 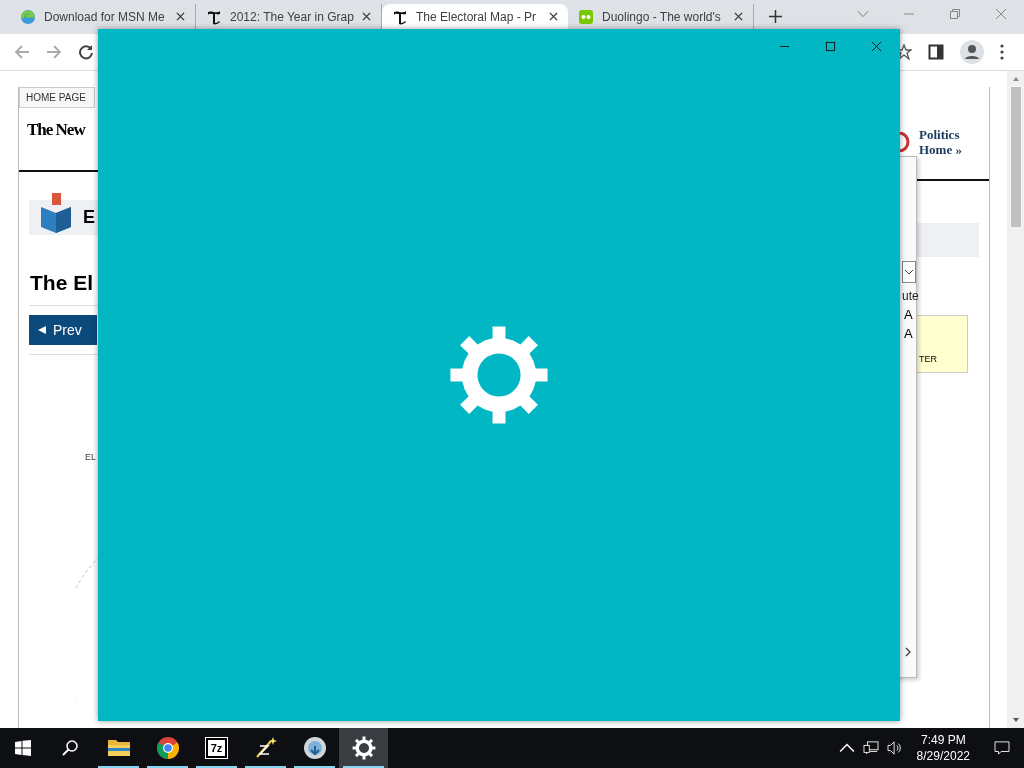 What do you see at coordinates (1015, 79) in the screenshot?
I see `up-arrow-icon` at bounding box center [1015, 79].